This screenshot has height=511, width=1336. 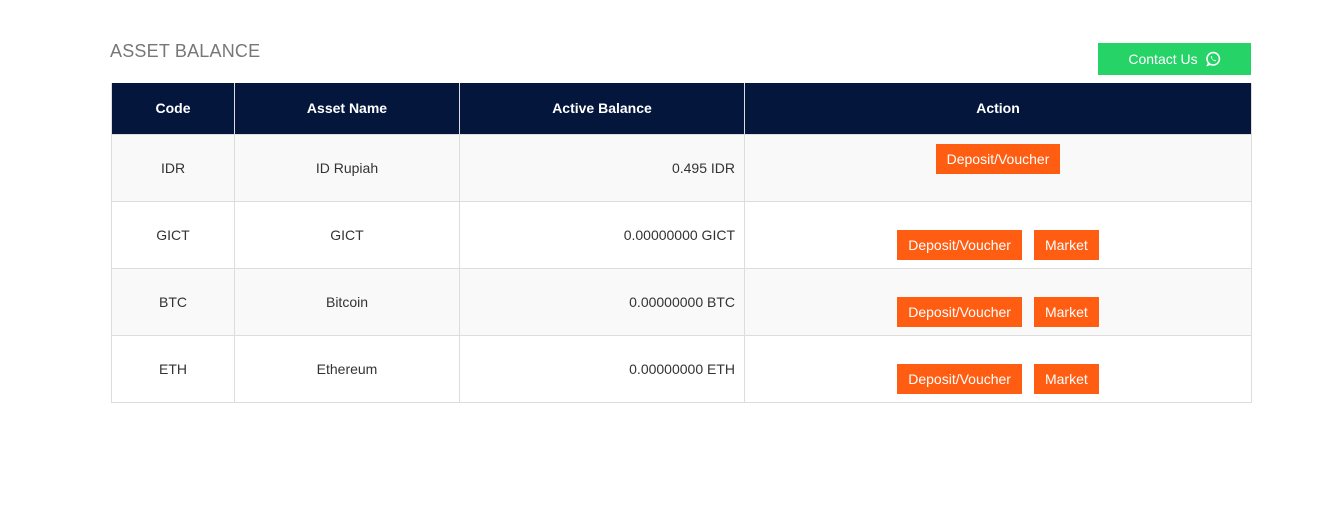 I want to click on cell-balance: 0.00000000 ETH, so click(x=602, y=368).